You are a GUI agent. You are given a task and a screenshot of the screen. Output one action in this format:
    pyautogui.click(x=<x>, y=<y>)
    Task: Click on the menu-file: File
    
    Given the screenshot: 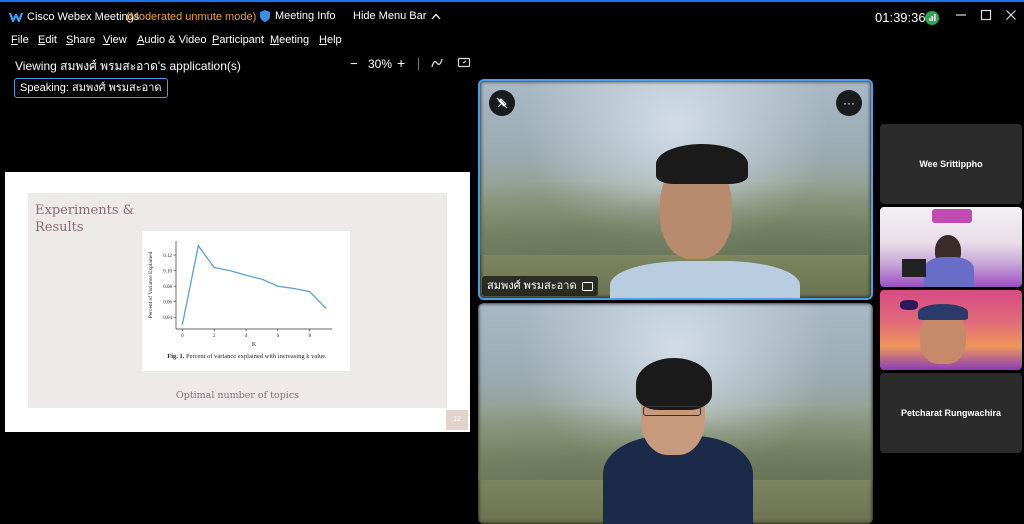 What is the action you would take?
    pyautogui.click(x=20, y=40)
    